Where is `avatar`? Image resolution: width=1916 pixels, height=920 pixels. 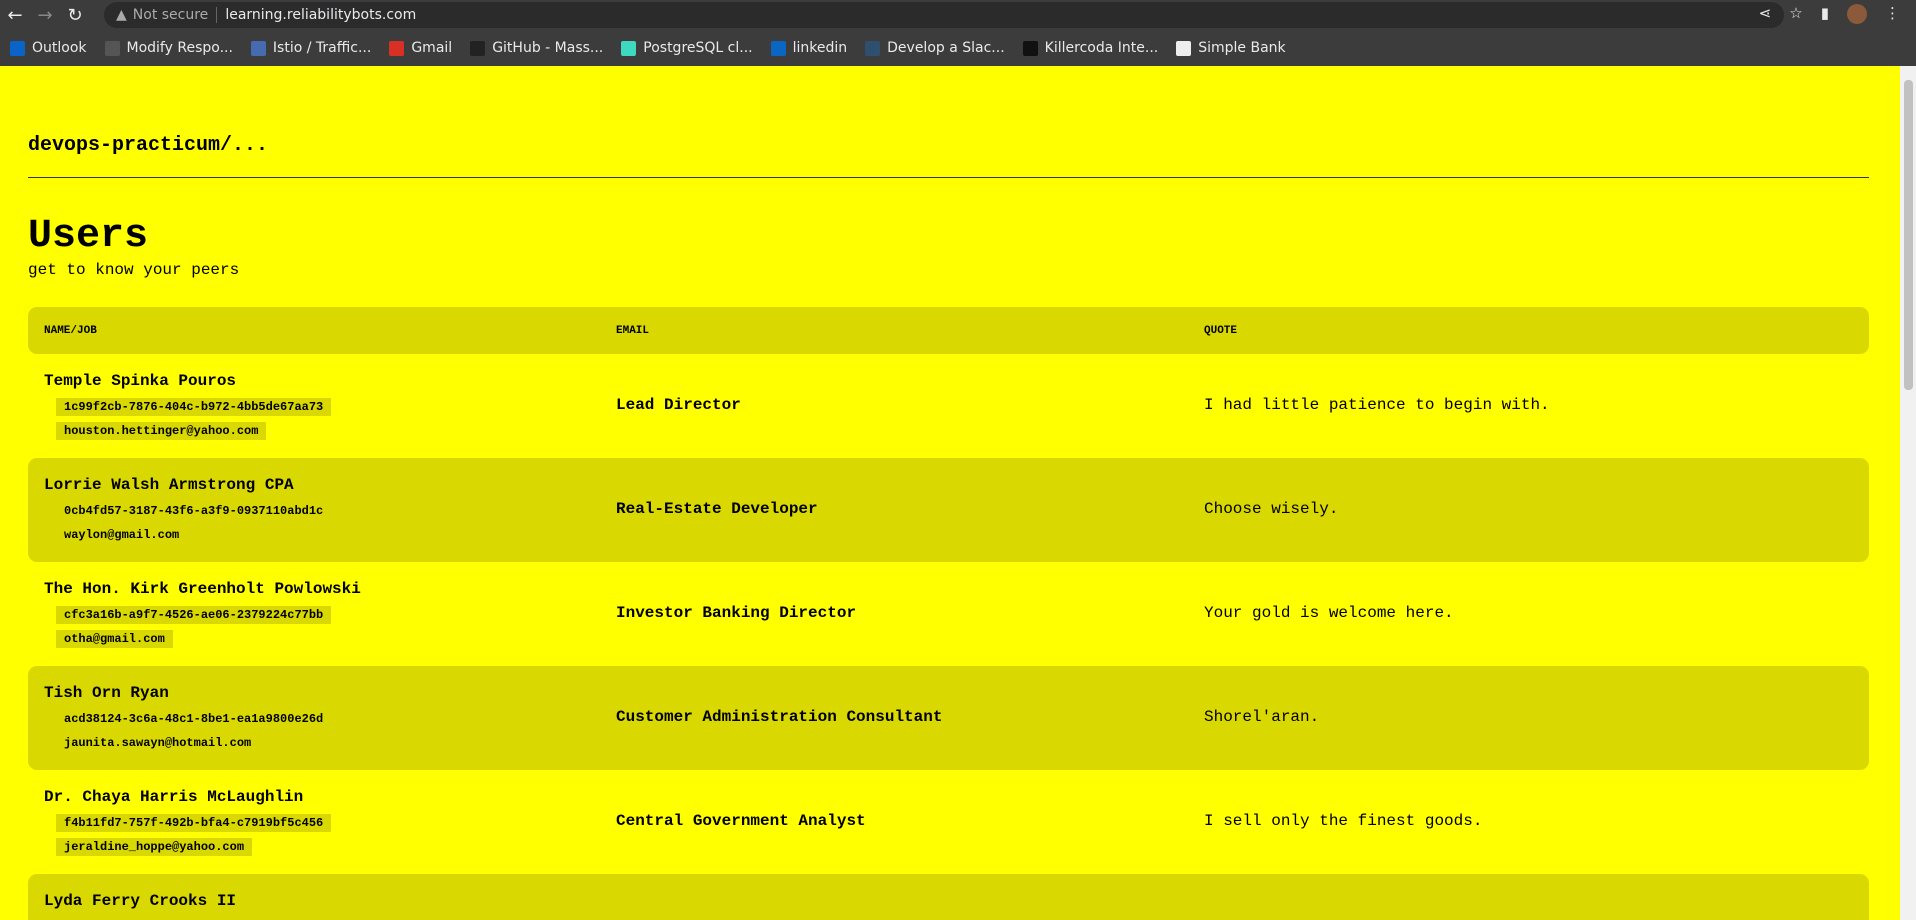 avatar is located at coordinates (1857, 14).